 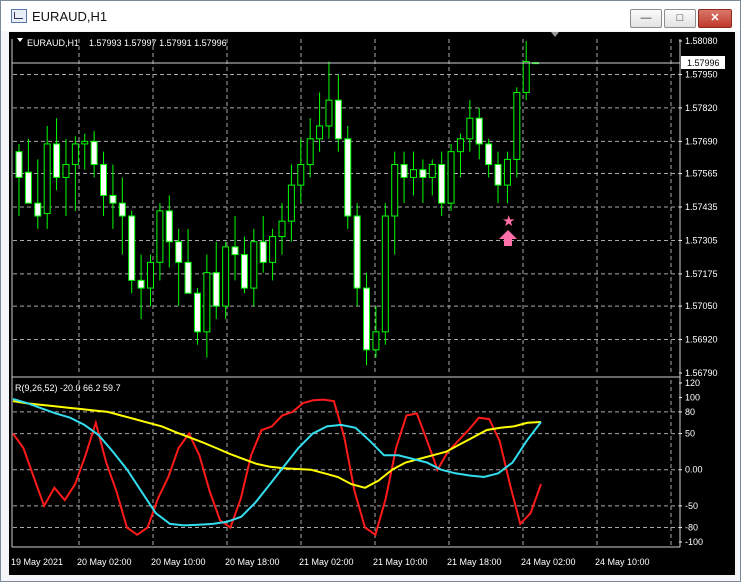 I want to click on price-label: 1.57050, so click(x=701, y=306).